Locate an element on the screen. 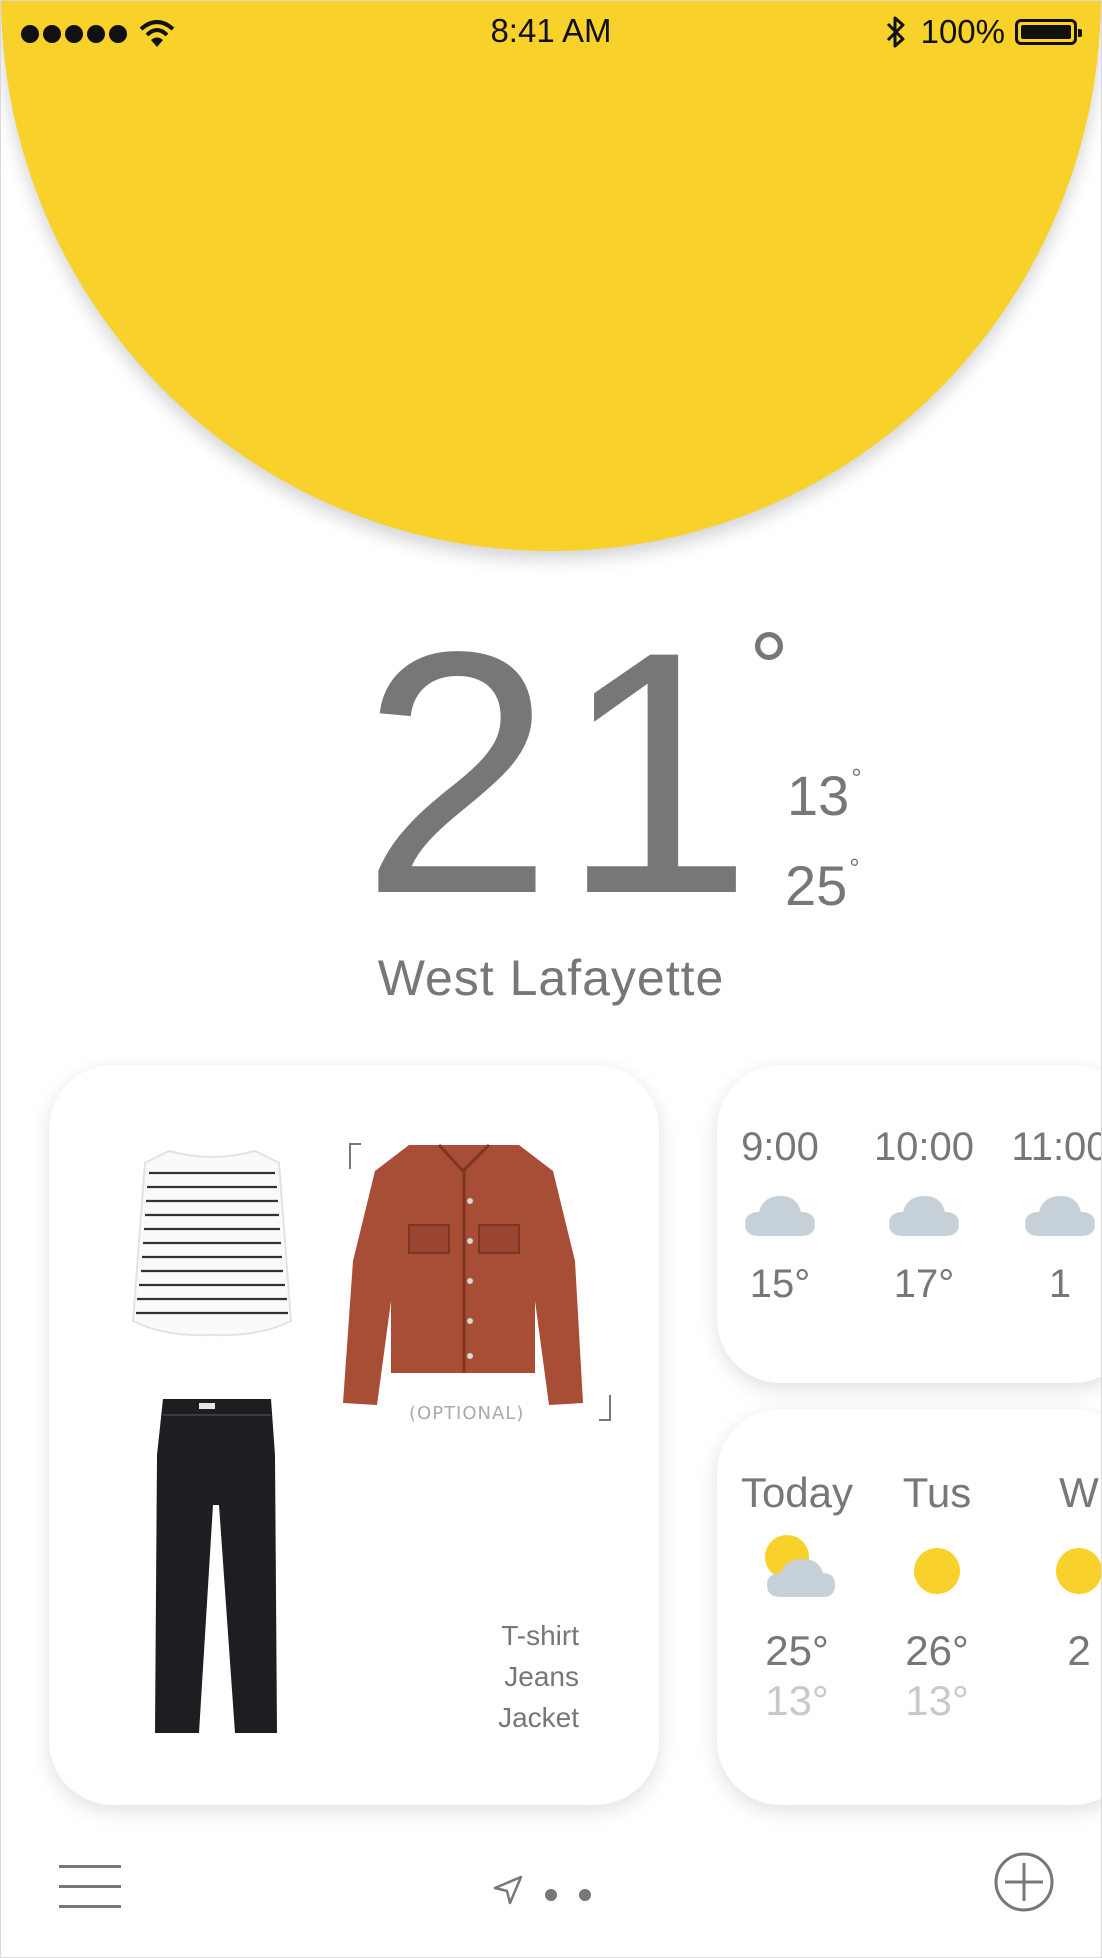 The width and height of the screenshot is (1102, 1958). high-temperature-value: 25 is located at coordinates (816, 885).